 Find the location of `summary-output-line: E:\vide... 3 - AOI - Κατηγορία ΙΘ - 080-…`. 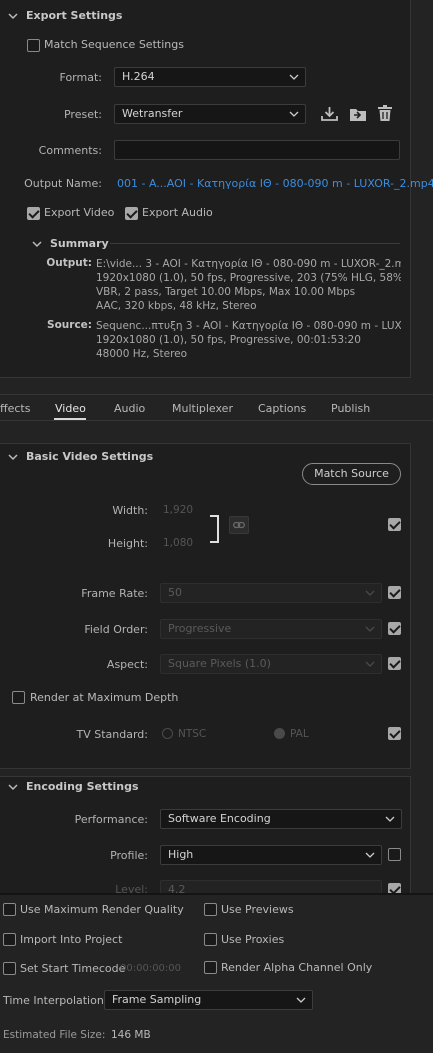

summary-output-line: E:\vide... 3 - AOI - Κατηγορία ΙΘ - 080-… is located at coordinates (248, 264).